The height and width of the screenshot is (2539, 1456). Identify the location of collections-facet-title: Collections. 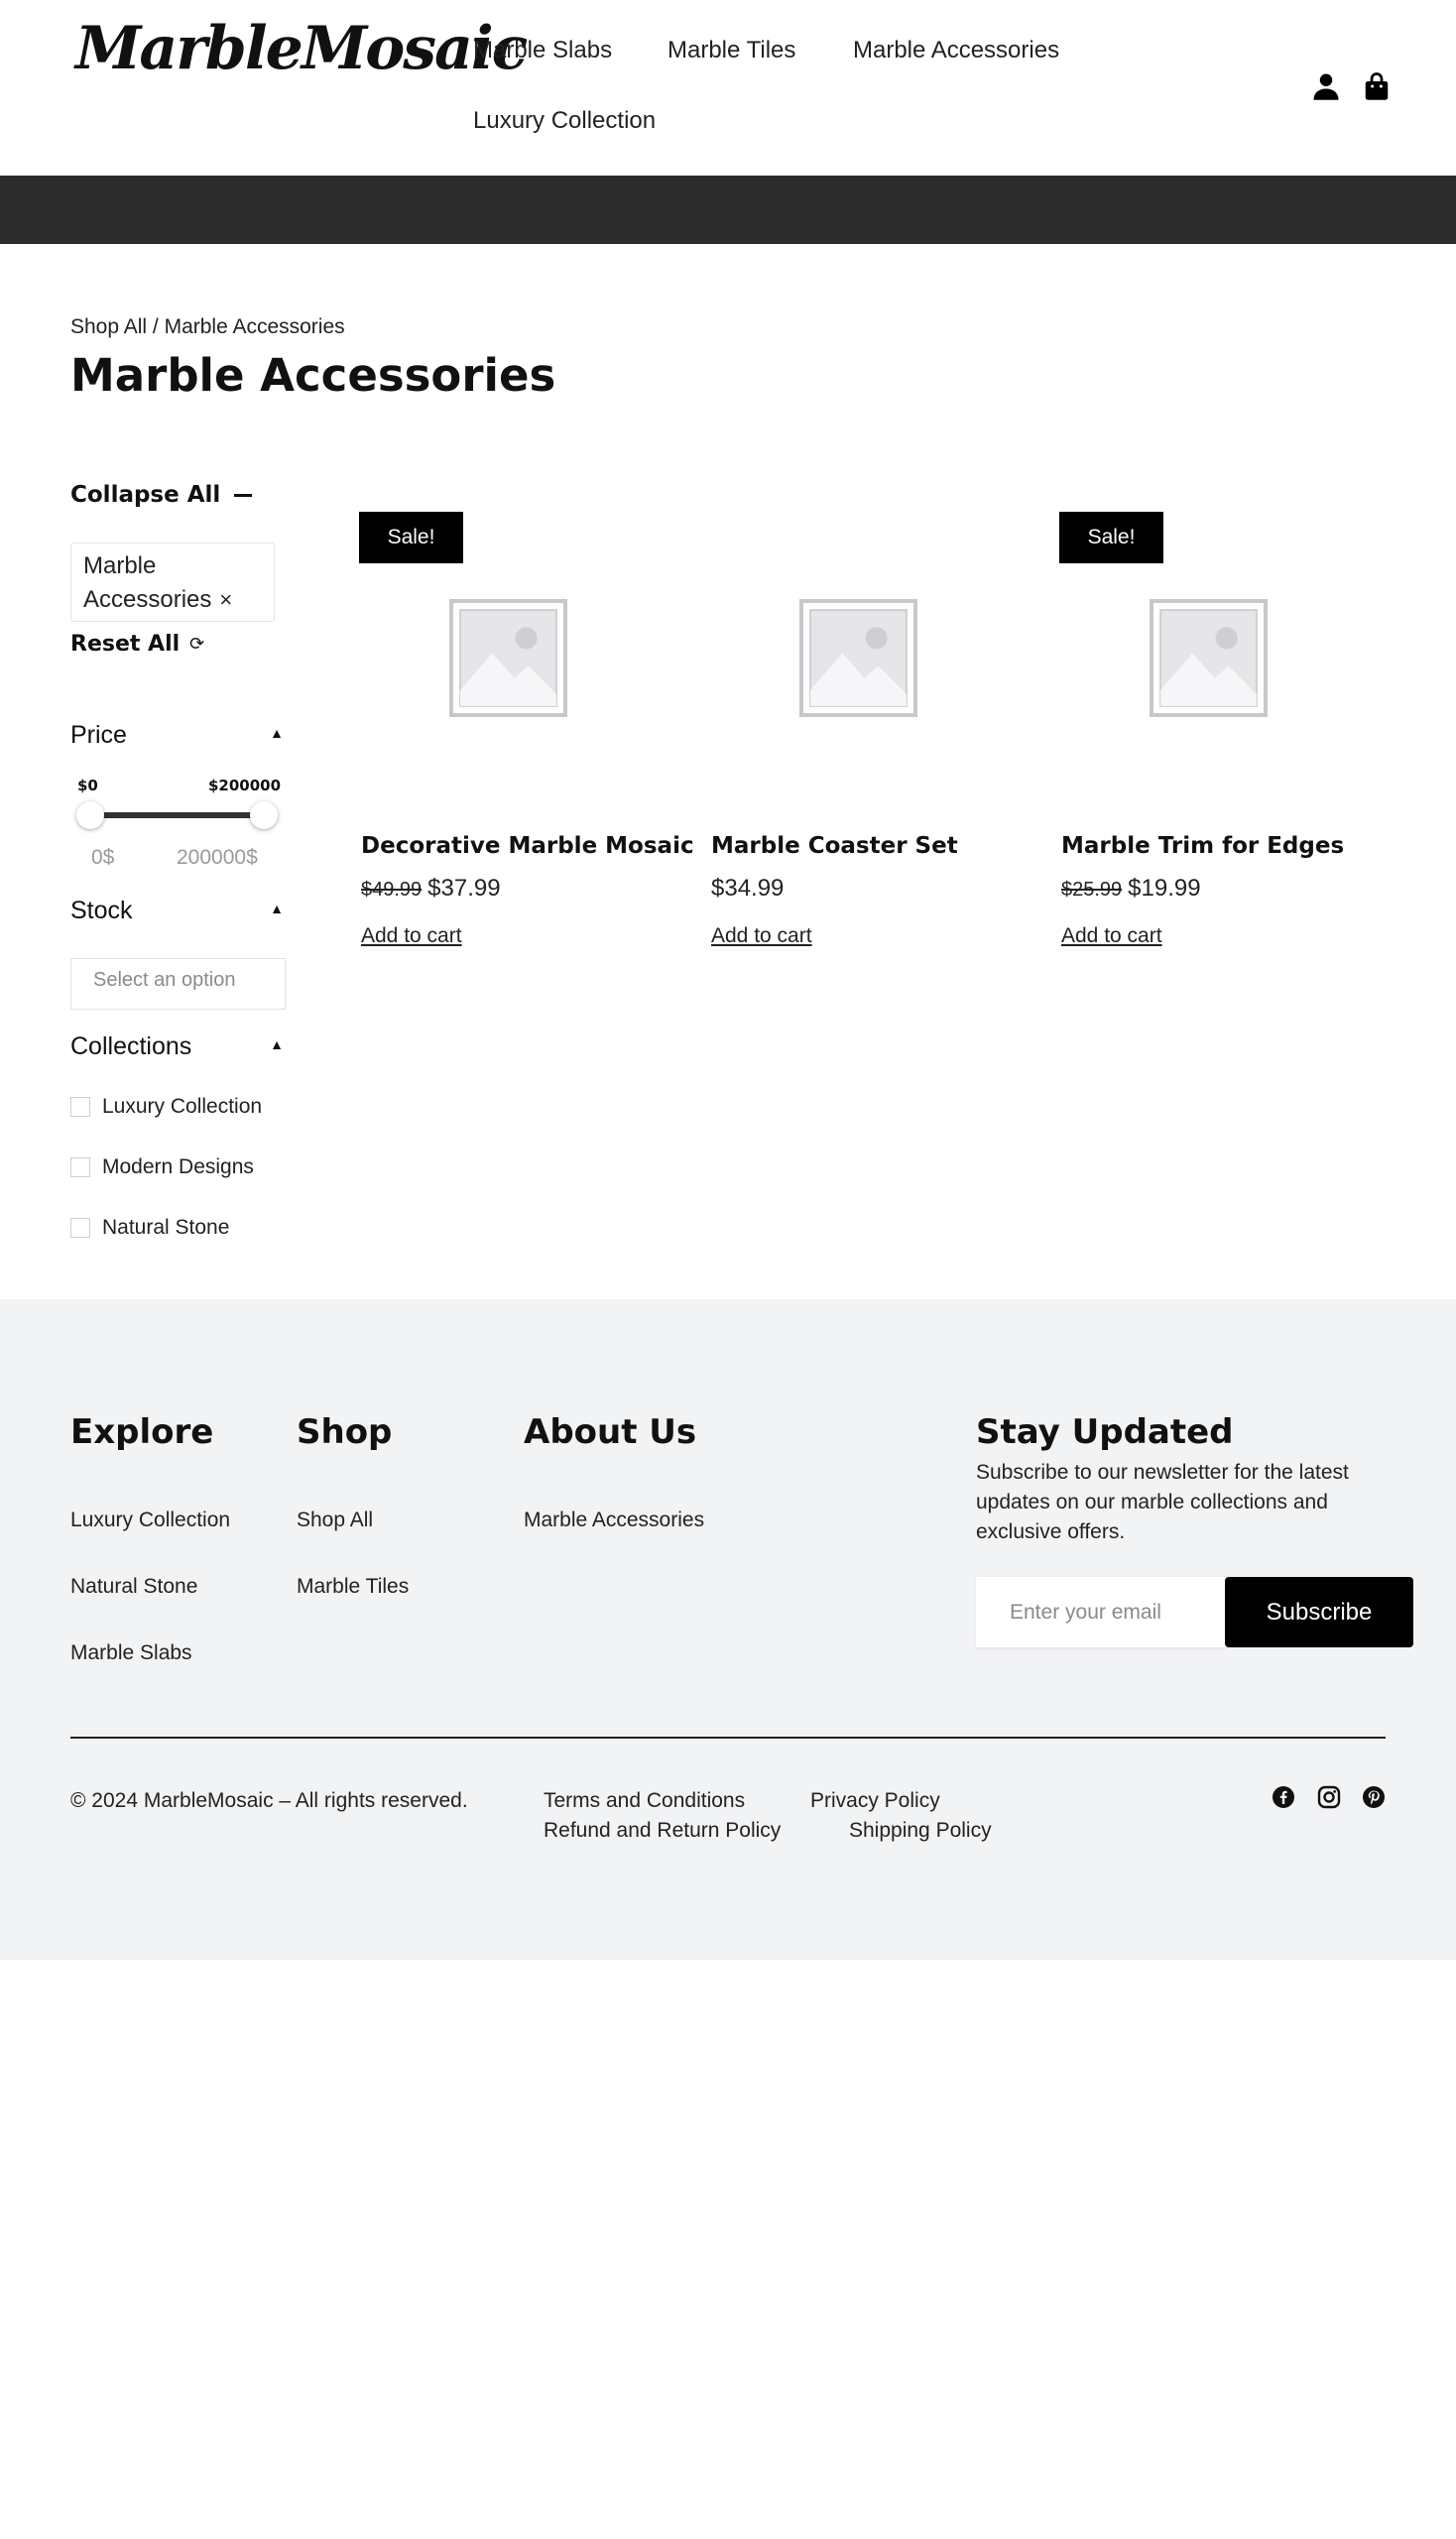
(131, 1046).